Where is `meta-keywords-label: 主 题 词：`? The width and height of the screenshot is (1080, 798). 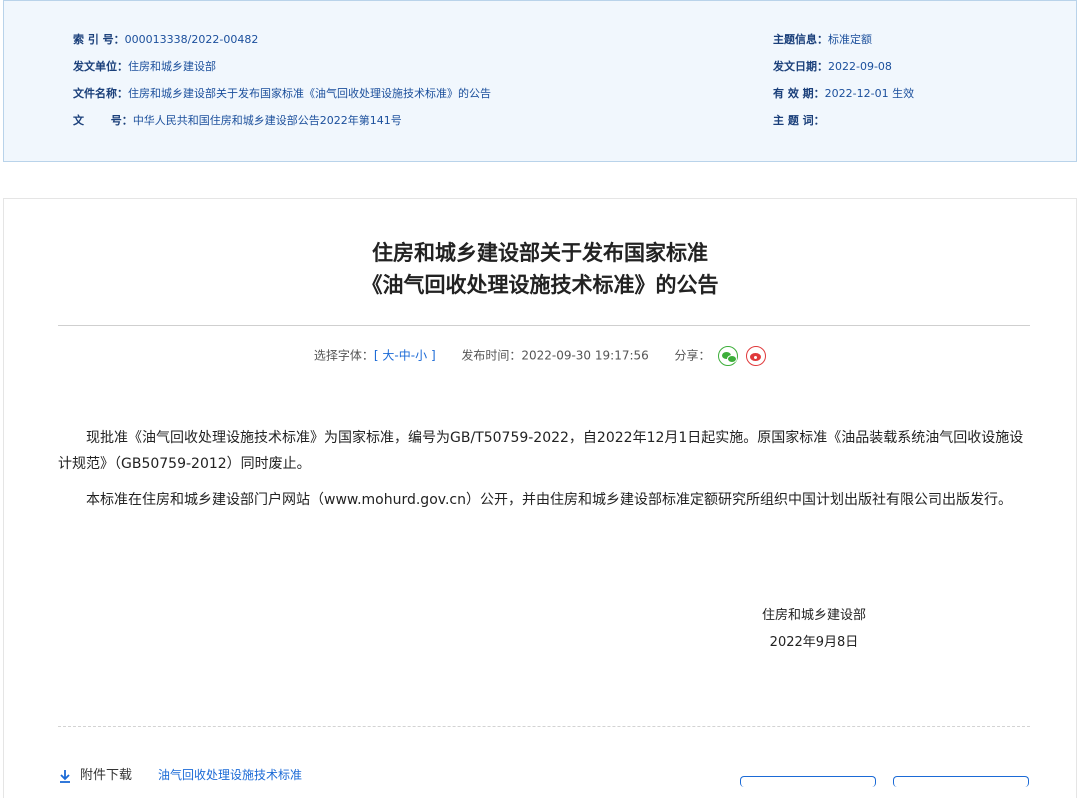
meta-keywords-label: 主 题 词： is located at coordinates (799, 120).